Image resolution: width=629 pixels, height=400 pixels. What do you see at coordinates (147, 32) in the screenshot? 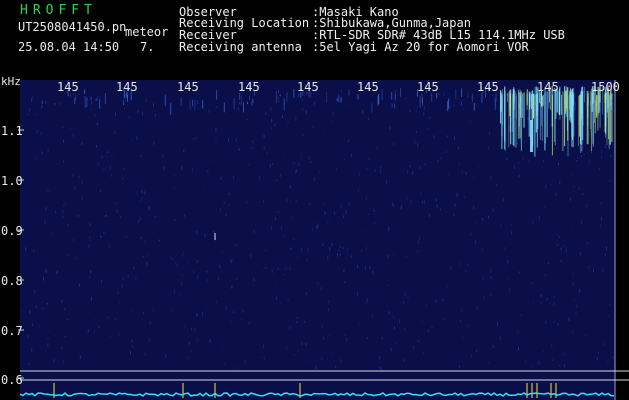
I see `mode-label: meteor` at bounding box center [147, 32].